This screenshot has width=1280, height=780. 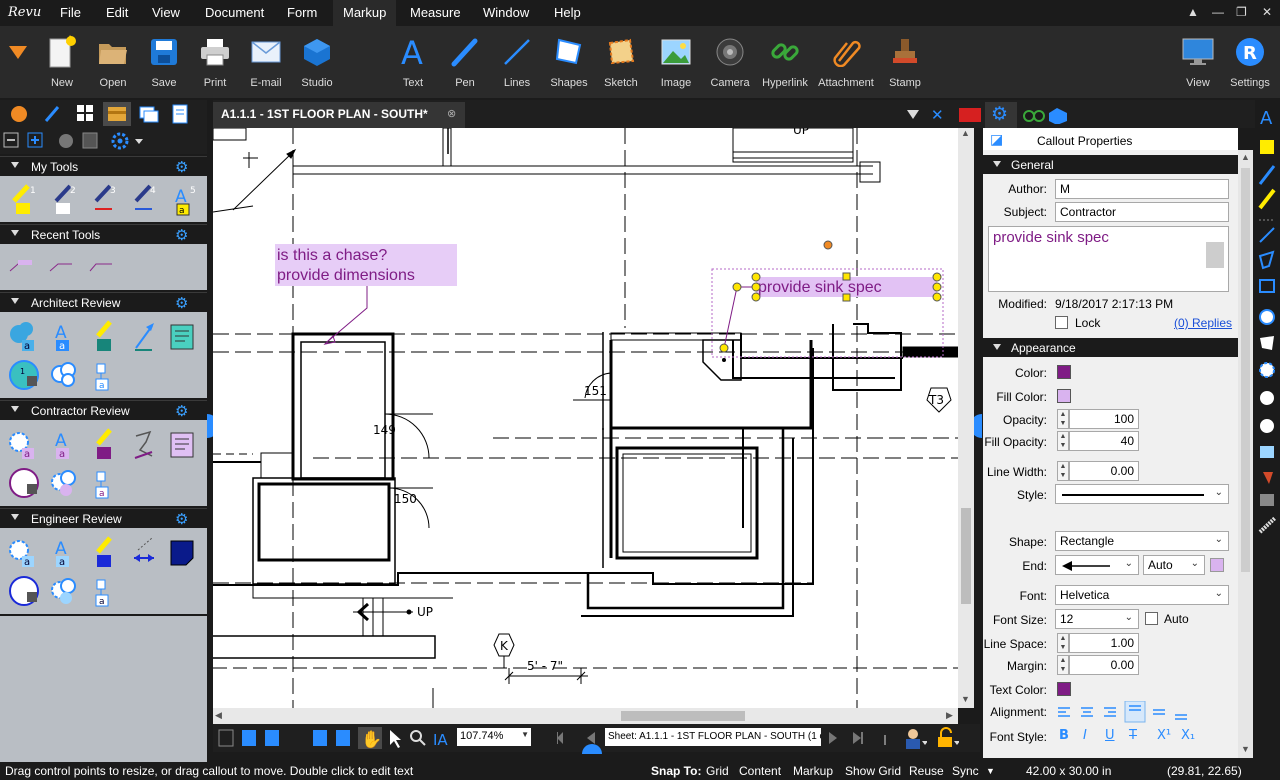 I want to click on callout-cloud-tool-icon, so click(x=1267, y=426).